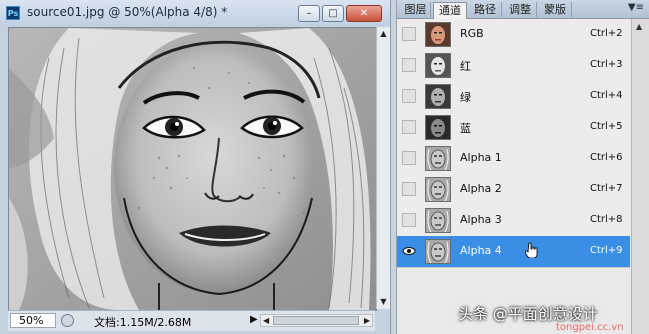  I want to click on minimize-button: –, so click(309, 13).